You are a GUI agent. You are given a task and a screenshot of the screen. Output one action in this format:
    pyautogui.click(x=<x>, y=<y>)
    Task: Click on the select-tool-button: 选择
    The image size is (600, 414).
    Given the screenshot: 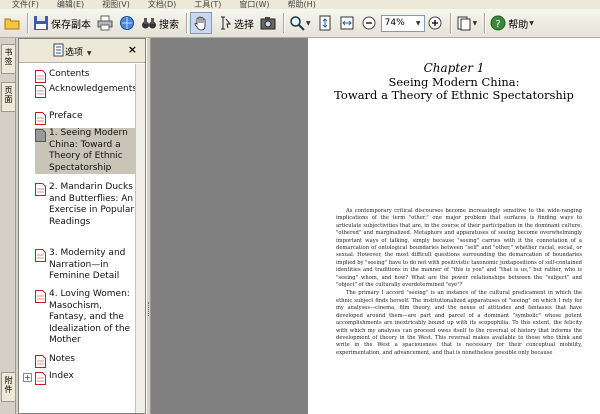 What is the action you would take?
    pyautogui.click(x=235, y=23)
    